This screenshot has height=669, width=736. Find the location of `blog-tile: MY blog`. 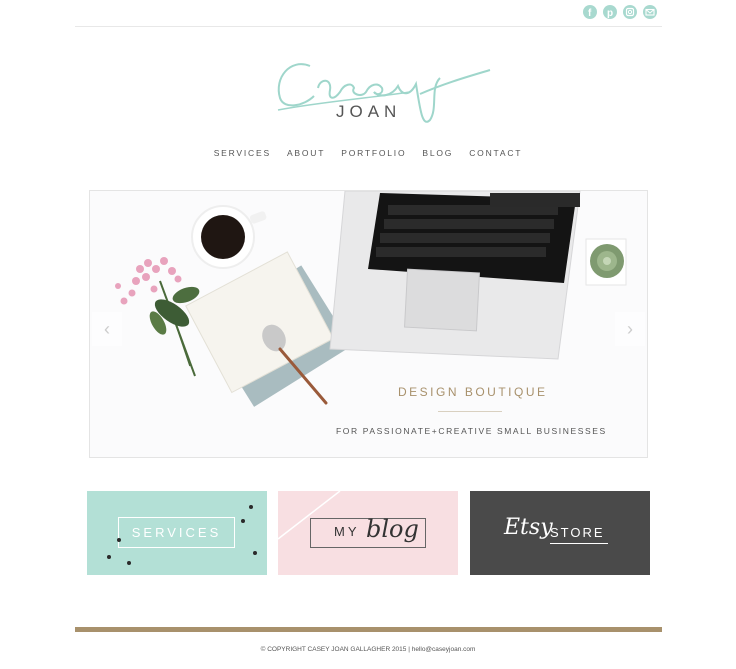

blog-tile: MY blog is located at coordinates (368, 533).